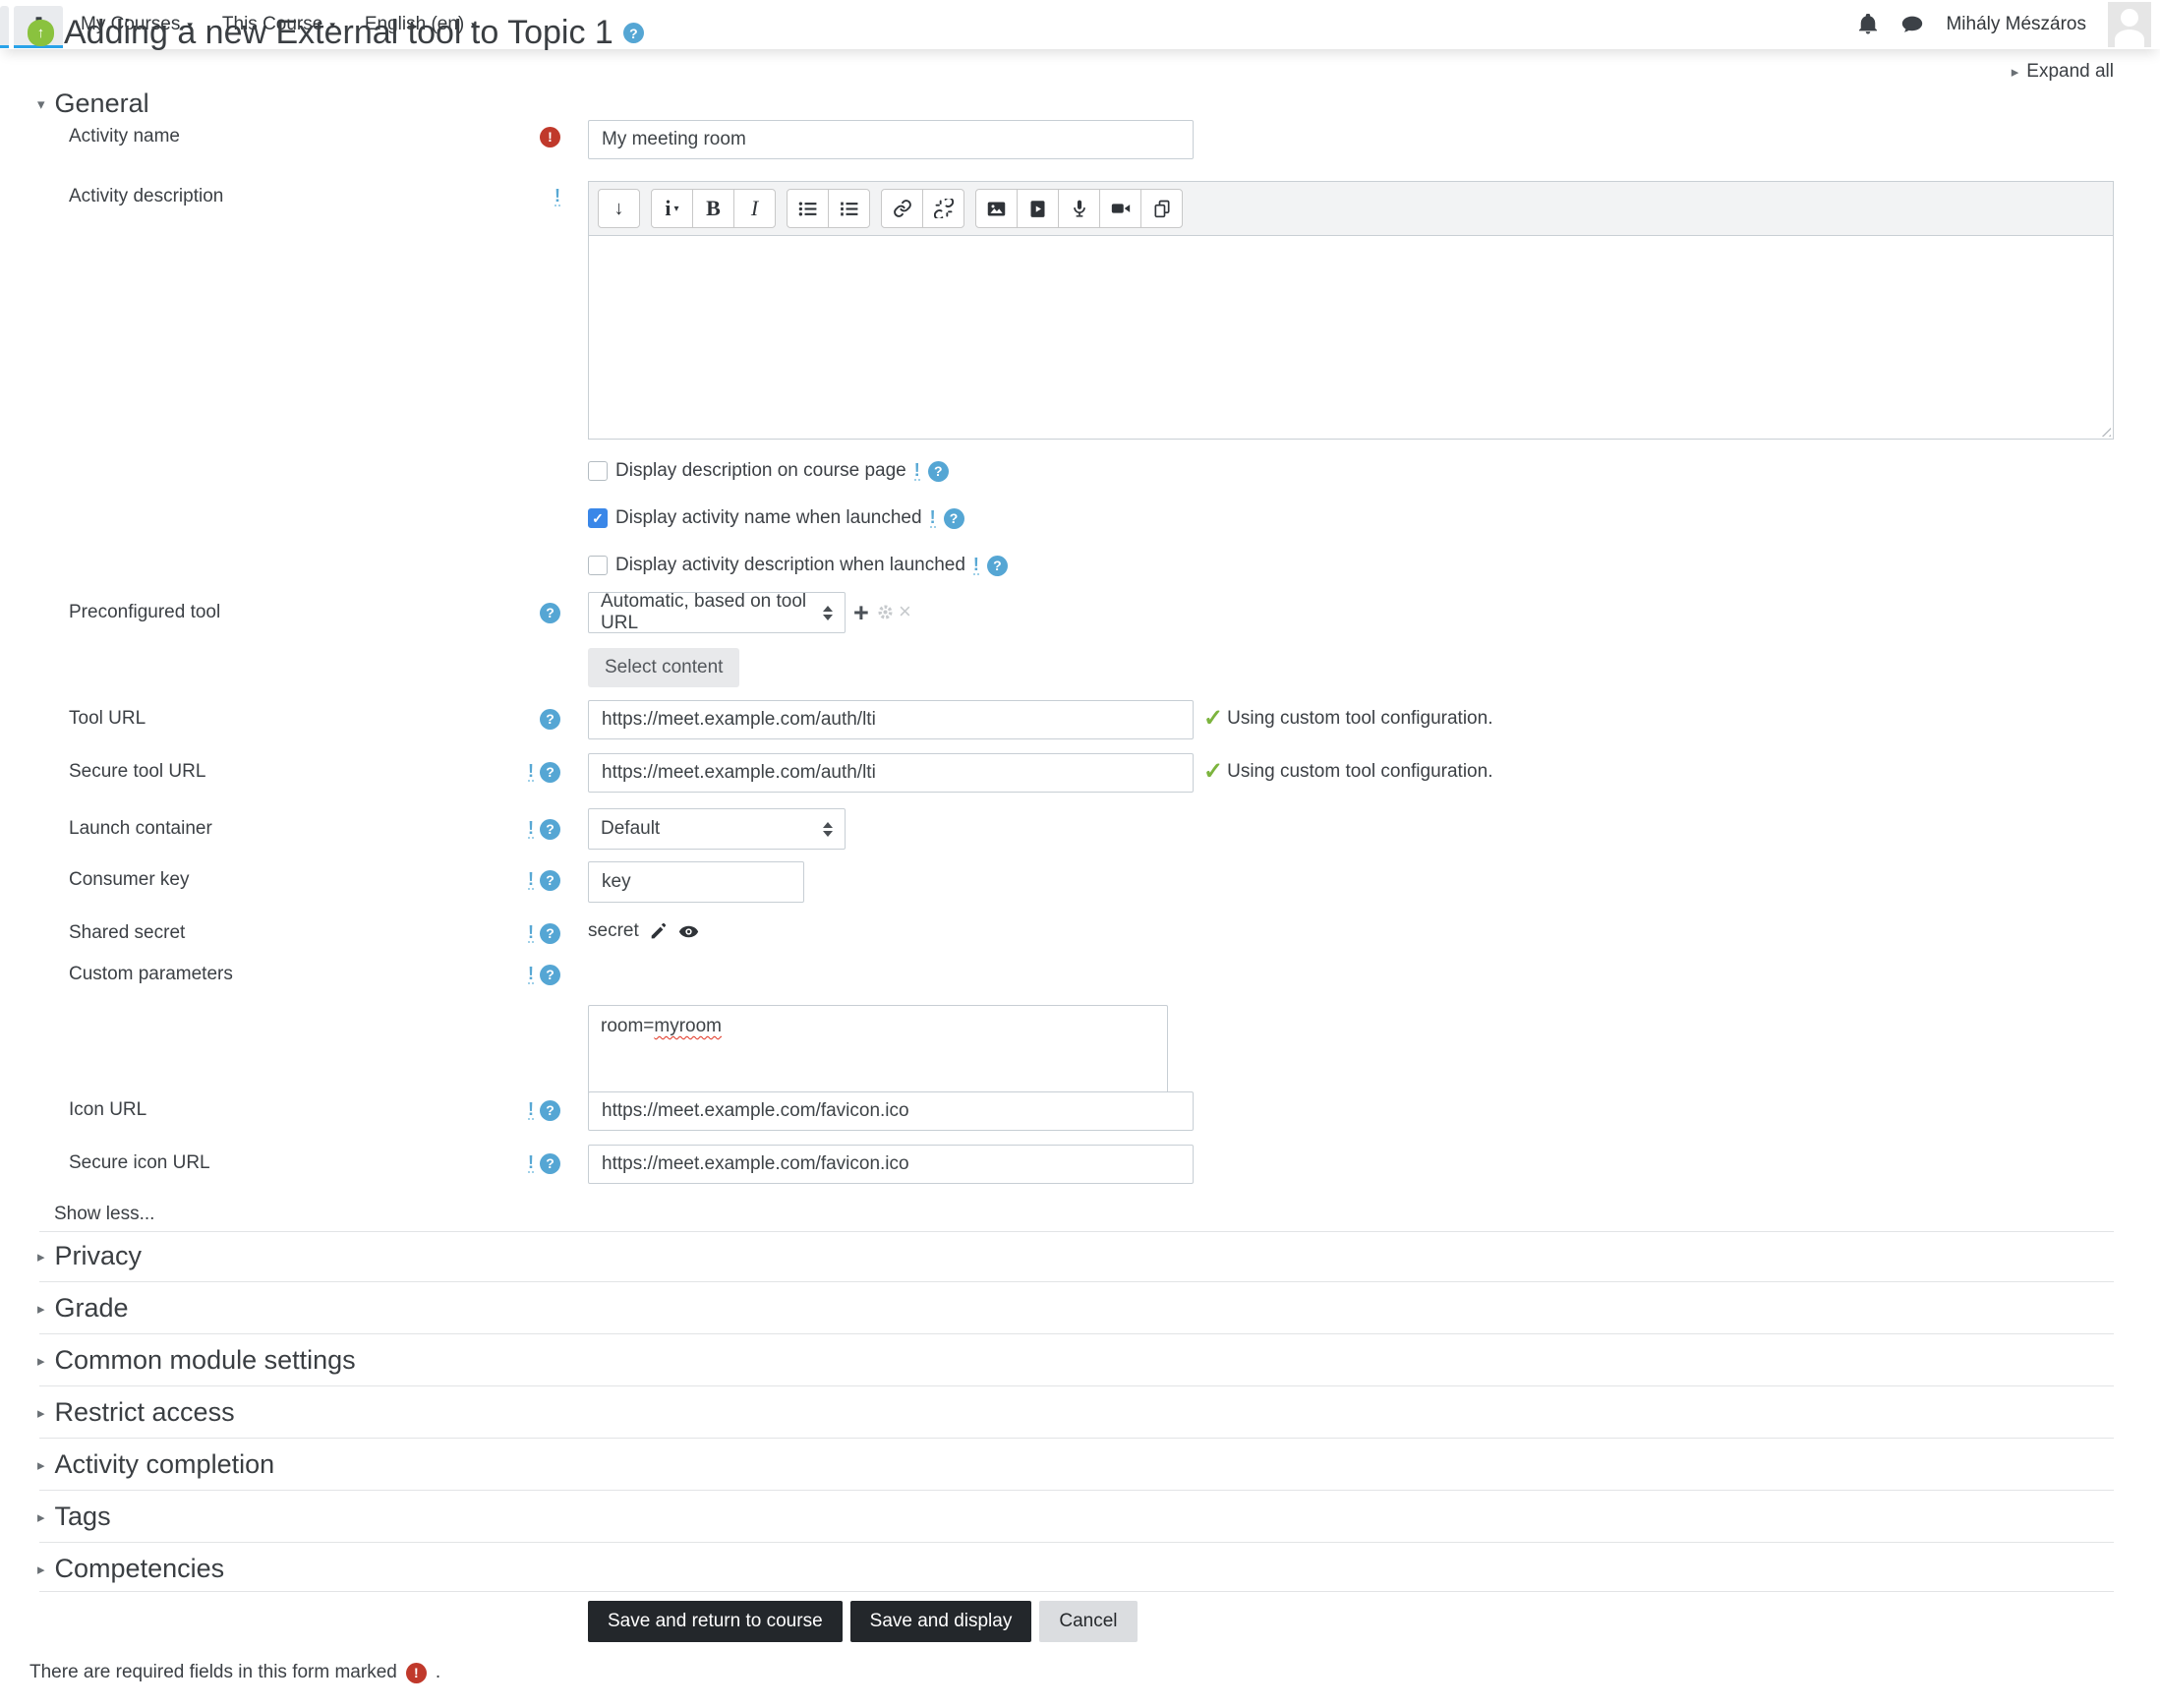 This screenshot has height=1708, width=2160. Describe the element at coordinates (89, 1256) in the screenshot. I see `section-privacy-header: ▸ Privacy` at that location.